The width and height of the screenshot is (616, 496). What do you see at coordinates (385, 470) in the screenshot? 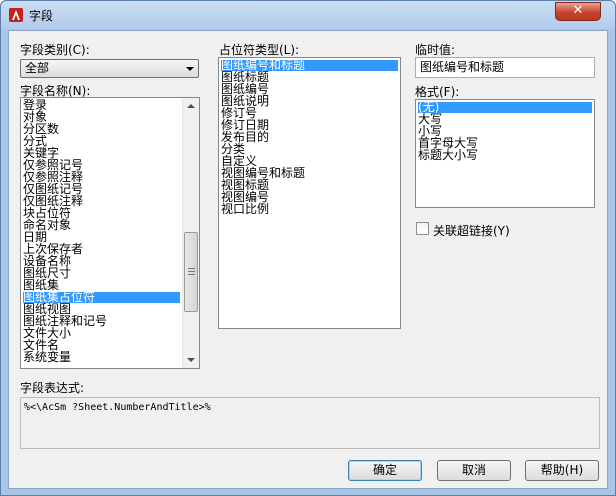
I see `ok-button: 确定` at bounding box center [385, 470].